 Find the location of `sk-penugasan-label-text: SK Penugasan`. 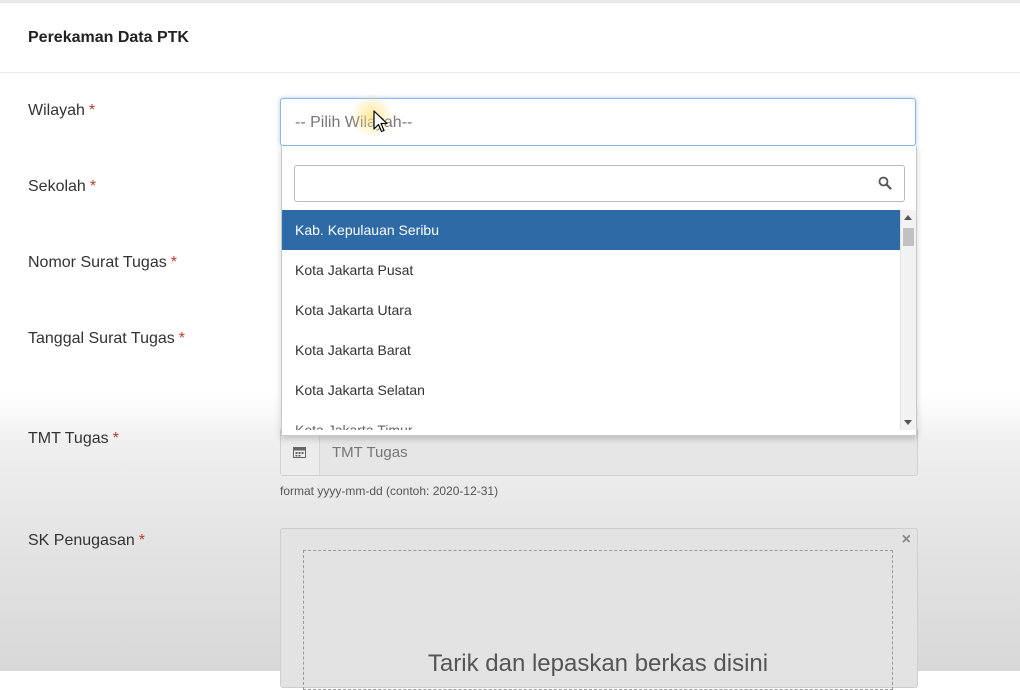

sk-penugasan-label-text: SK Penugasan is located at coordinates (81, 540).